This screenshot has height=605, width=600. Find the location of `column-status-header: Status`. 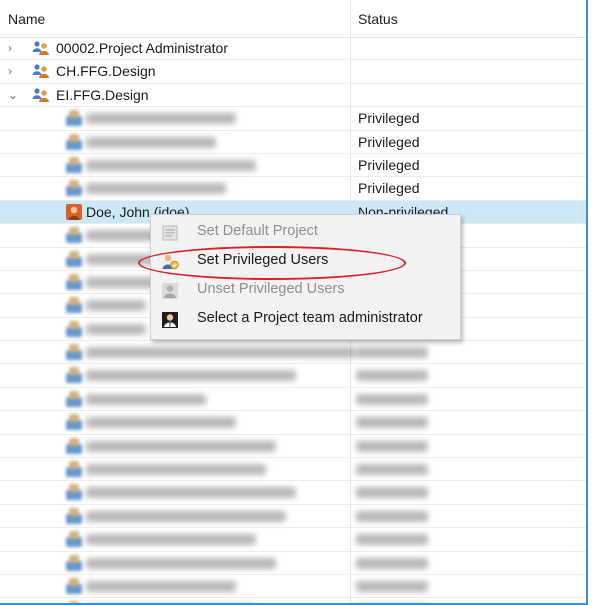

column-status-header: Status is located at coordinates (378, 19).